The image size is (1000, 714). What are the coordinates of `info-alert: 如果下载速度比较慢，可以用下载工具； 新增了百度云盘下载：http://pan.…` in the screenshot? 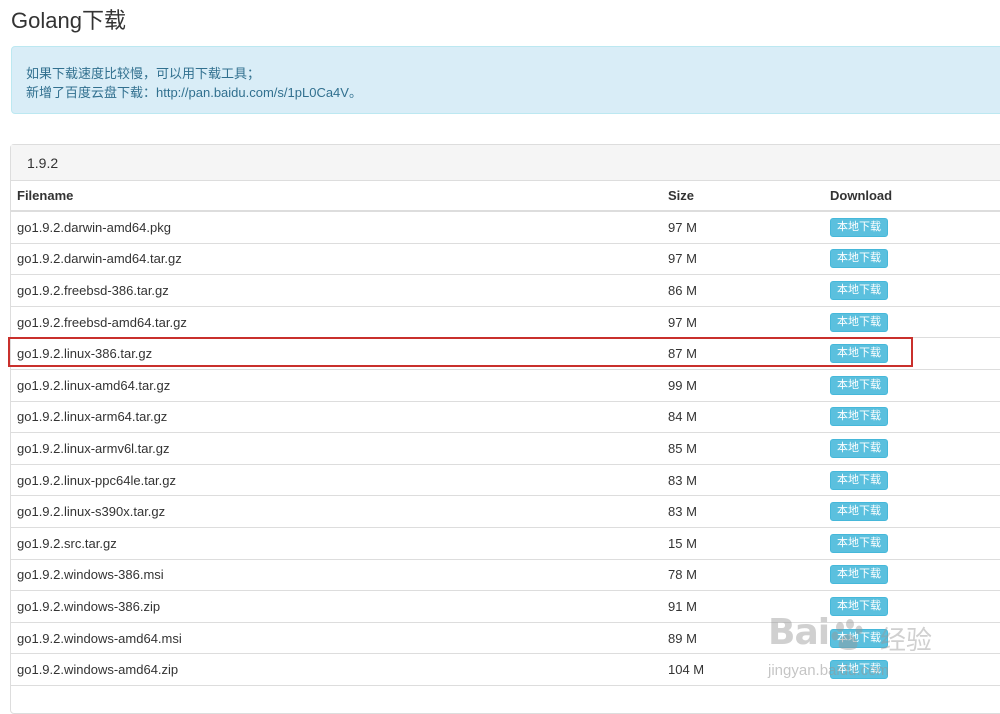 It's located at (505, 80).